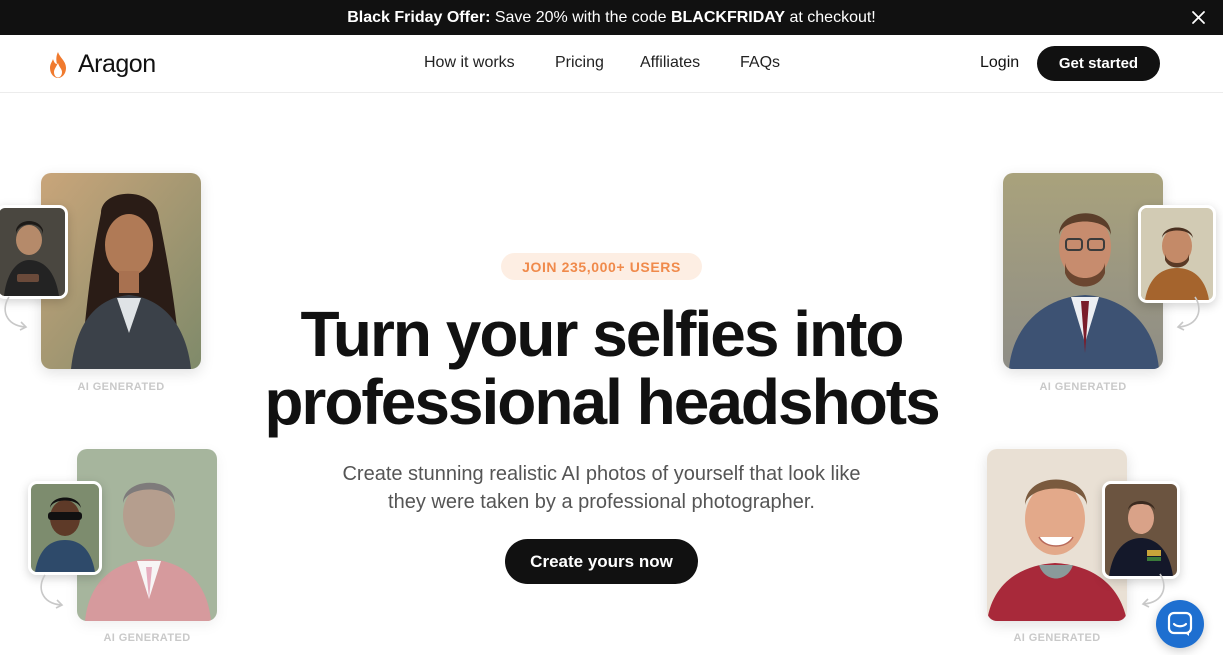 This screenshot has height=655, width=1223. Describe the element at coordinates (602, 402) in the screenshot. I see `headline-line-2: professional headshots` at that location.